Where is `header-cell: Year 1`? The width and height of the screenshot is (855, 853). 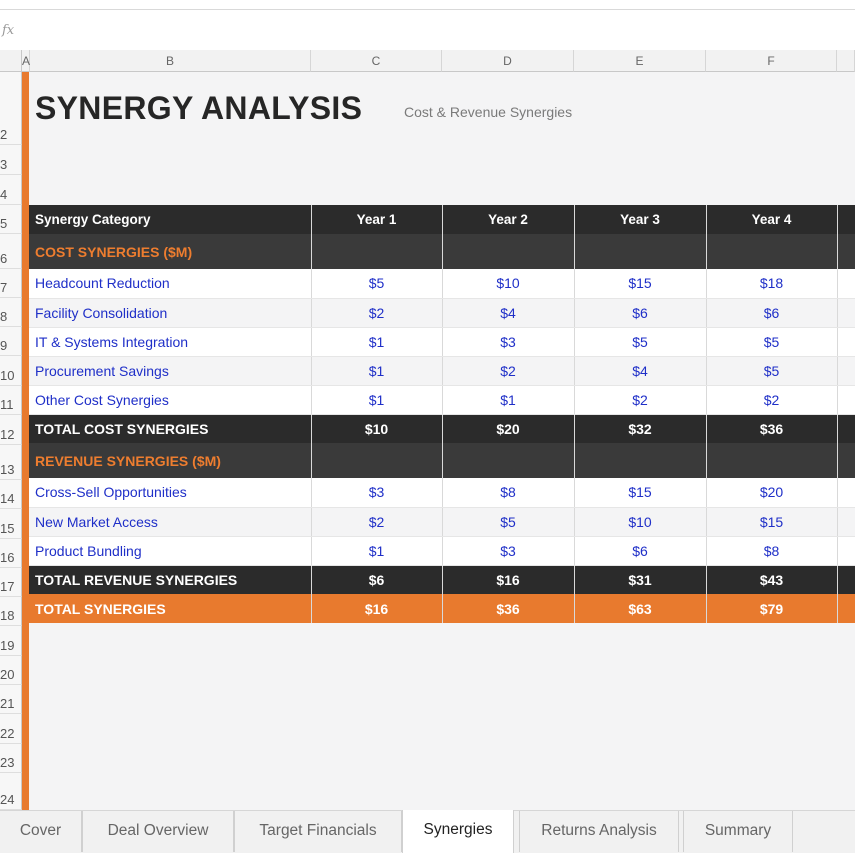 header-cell: Year 1 is located at coordinates (377, 219).